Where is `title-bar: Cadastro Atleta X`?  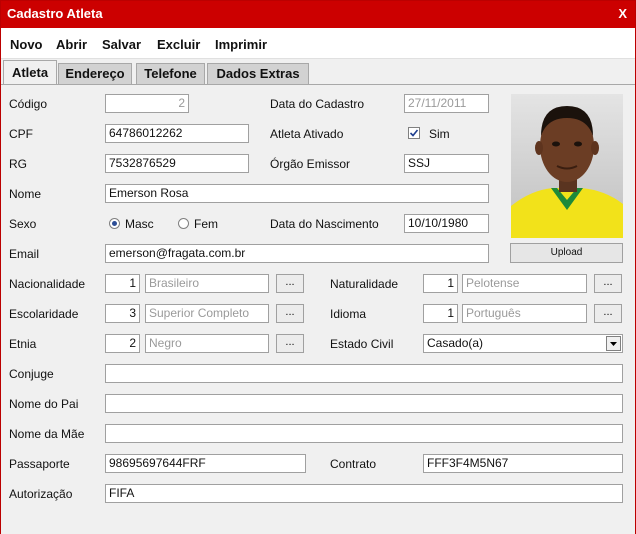
title-bar: Cadastro Atleta X is located at coordinates (318, 14).